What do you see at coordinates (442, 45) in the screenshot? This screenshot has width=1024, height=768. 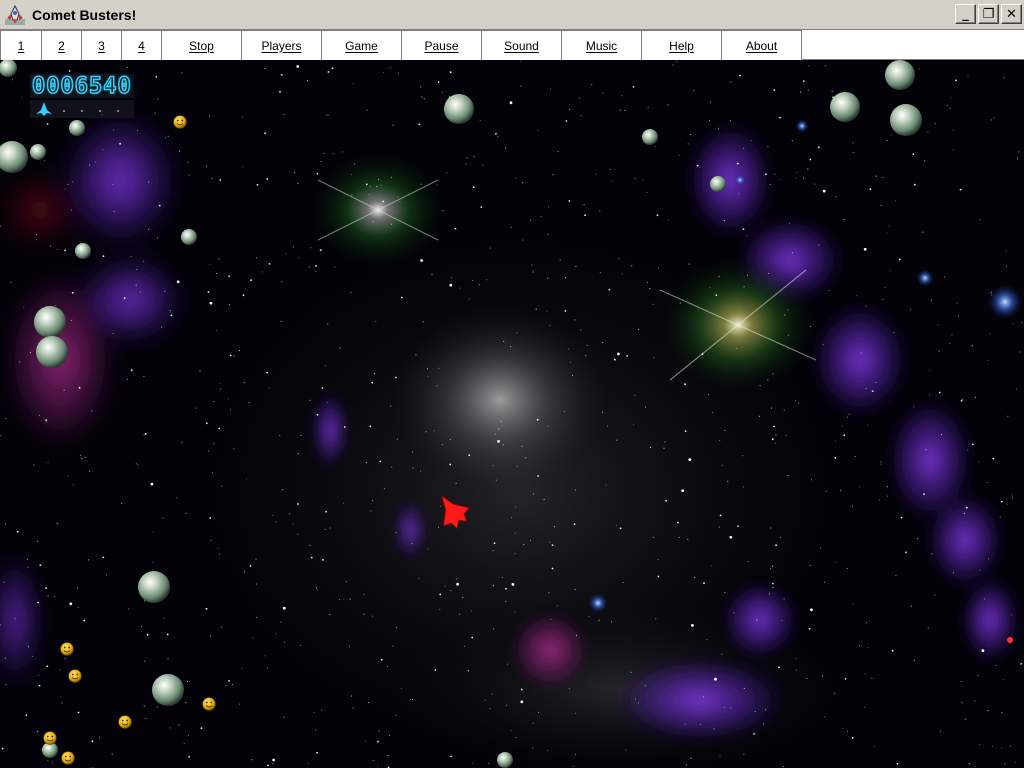 I see `pause-button: Pause` at bounding box center [442, 45].